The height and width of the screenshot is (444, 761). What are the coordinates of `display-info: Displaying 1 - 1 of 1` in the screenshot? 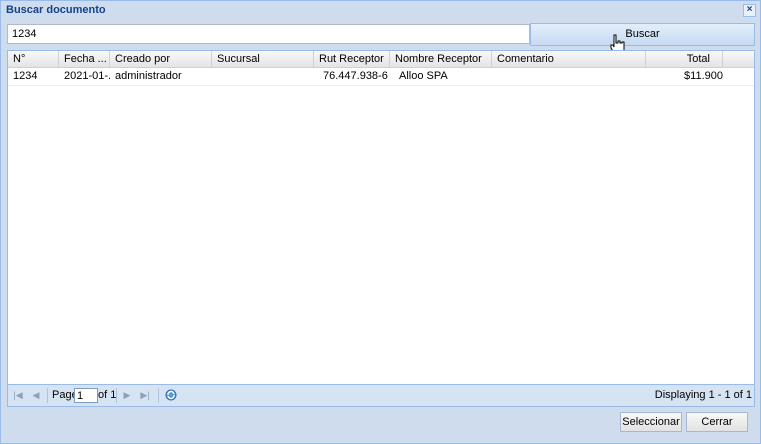 It's located at (703, 395).